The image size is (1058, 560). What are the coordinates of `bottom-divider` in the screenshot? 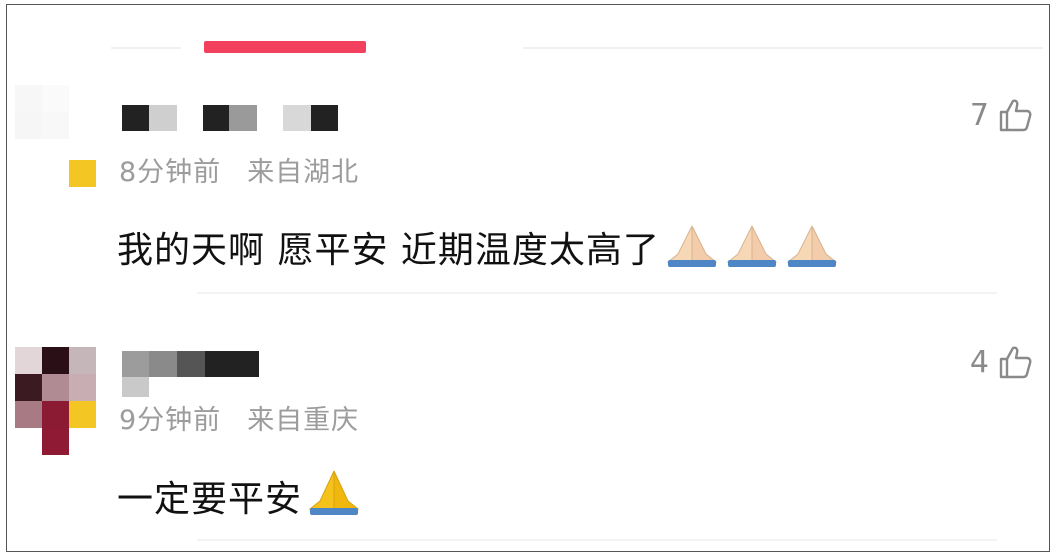 It's located at (597, 540).